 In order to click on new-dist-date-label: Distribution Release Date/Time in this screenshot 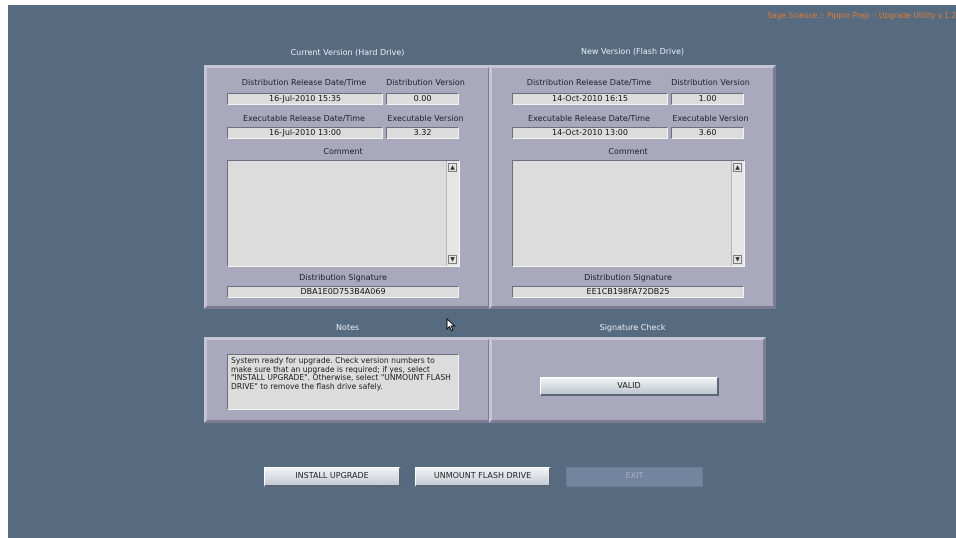, I will do `click(589, 82)`.